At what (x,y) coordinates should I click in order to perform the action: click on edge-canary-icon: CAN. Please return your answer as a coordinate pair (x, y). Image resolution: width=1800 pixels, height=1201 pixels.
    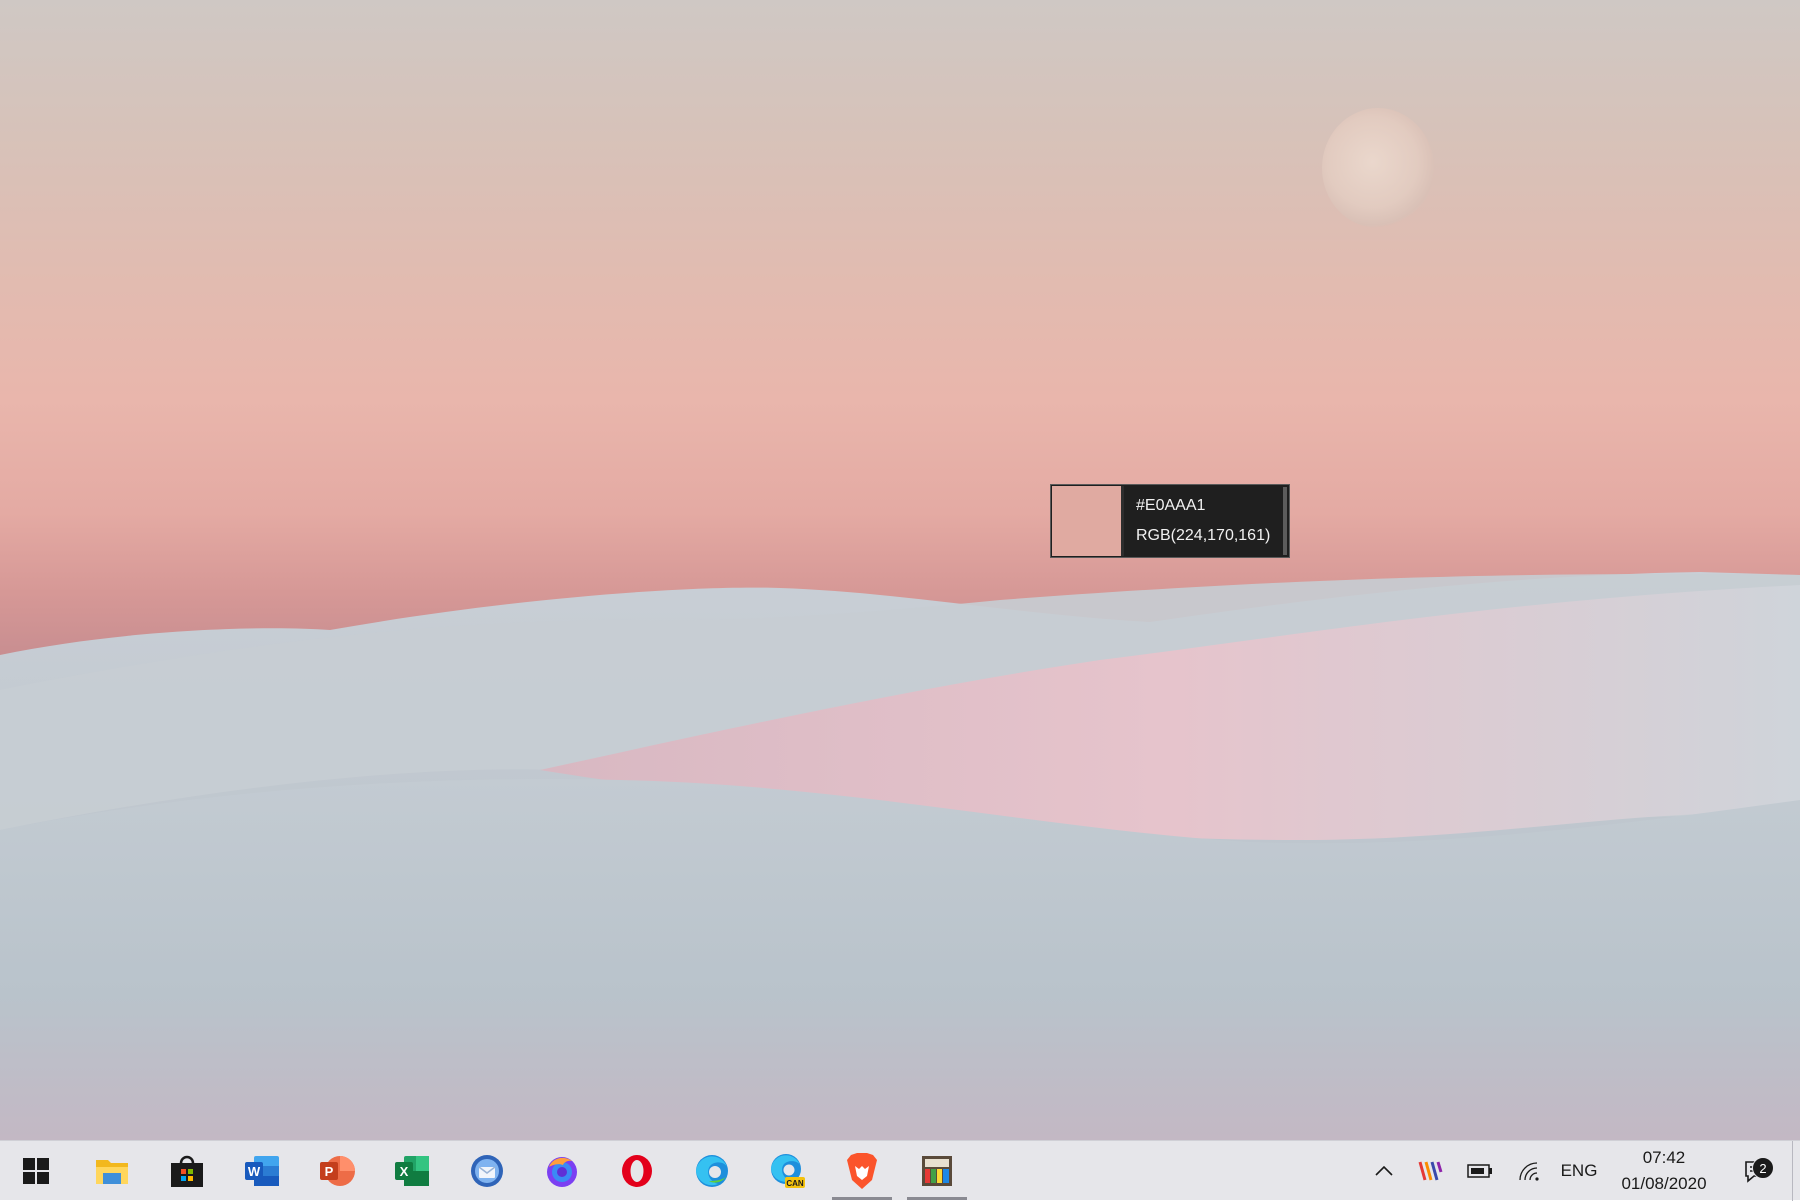
    Looking at the image, I should click on (788, 1171).